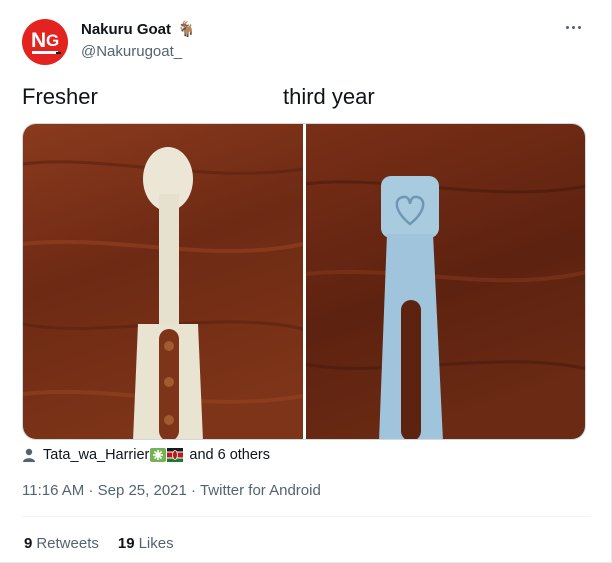 This screenshot has height=563, width=612. Describe the element at coordinates (142, 490) in the screenshot. I see `tweet-date: Sep 25, 2021` at that location.